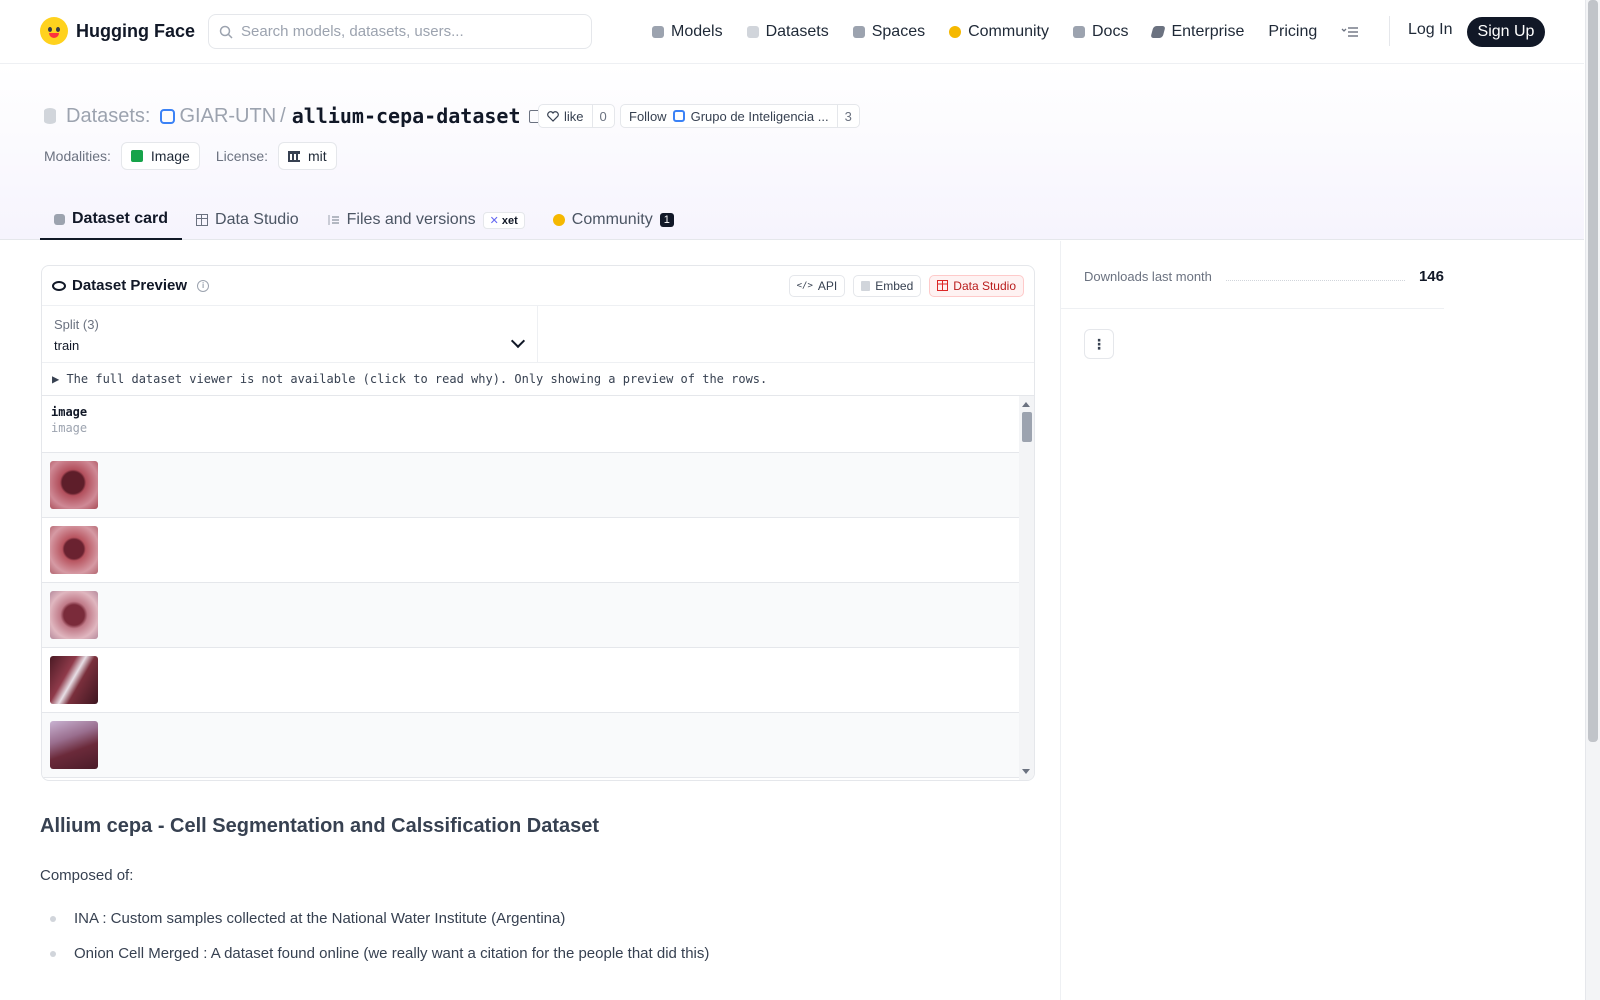 Image resolution: width=1600 pixels, height=1000 pixels. I want to click on section-label: Datasets:, so click(108, 116).